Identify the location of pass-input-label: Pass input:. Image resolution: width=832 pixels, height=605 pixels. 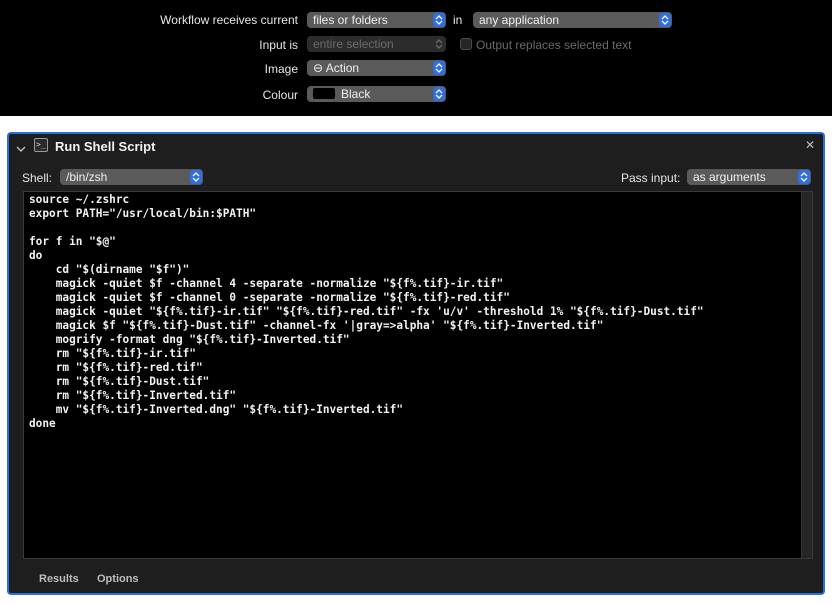
(651, 178).